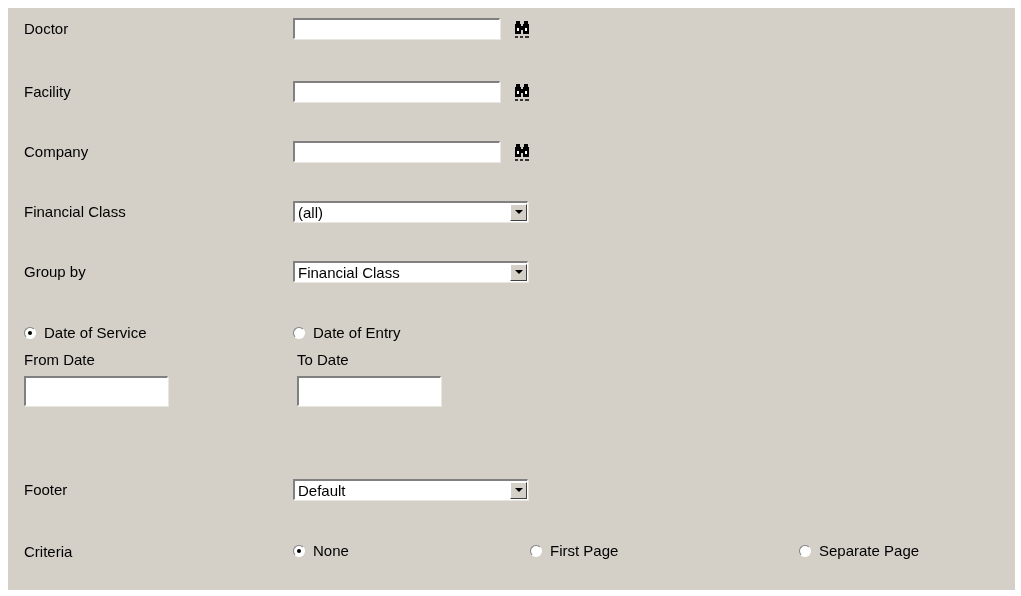 Image resolution: width=1021 pixels, height=596 pixels. What do you see at coordinates (323, 359) in the screenshot?
I see `field-label: To Date` at bounding box center [323, 359].